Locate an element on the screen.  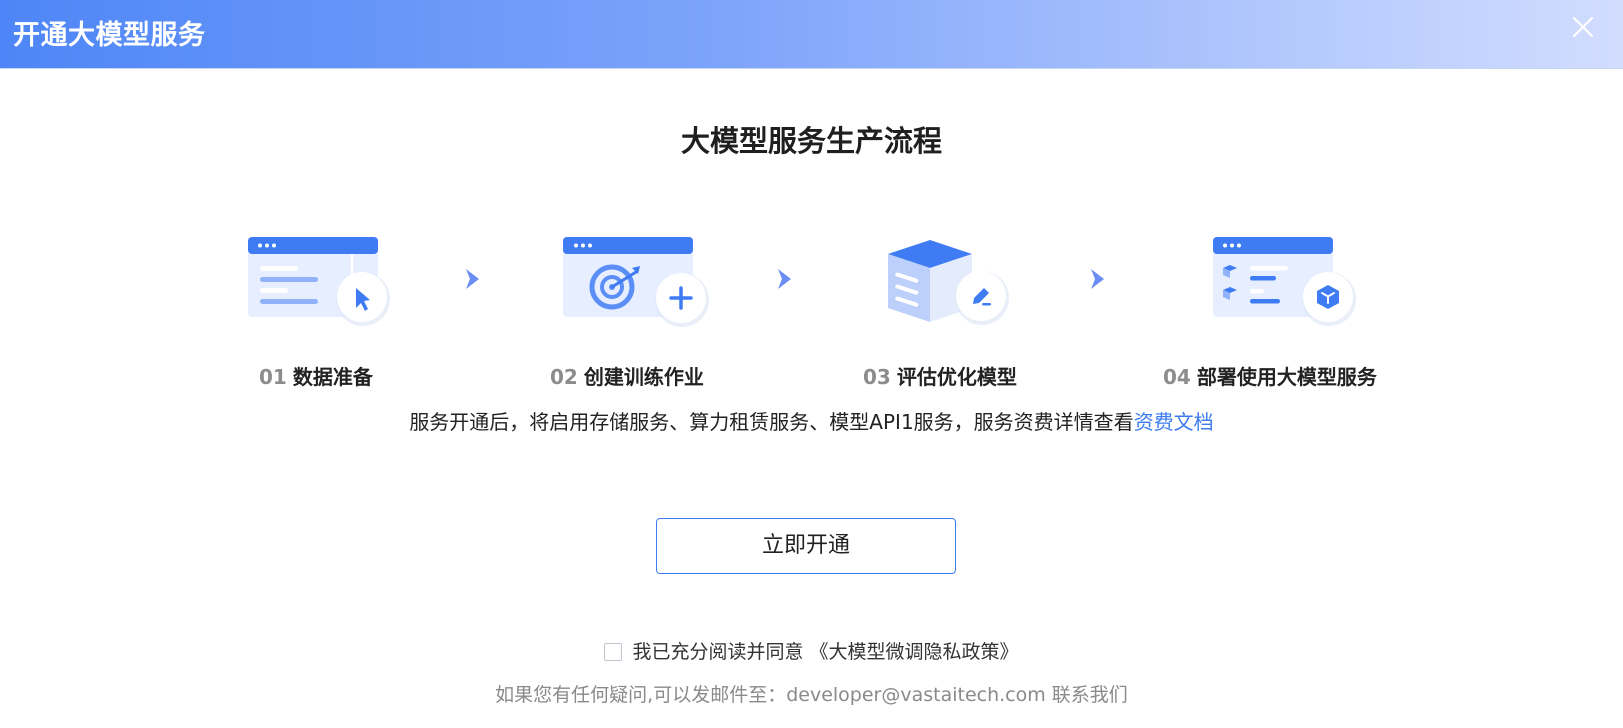
step-title: 评估优化模型 is located at coordinates (956, 377).